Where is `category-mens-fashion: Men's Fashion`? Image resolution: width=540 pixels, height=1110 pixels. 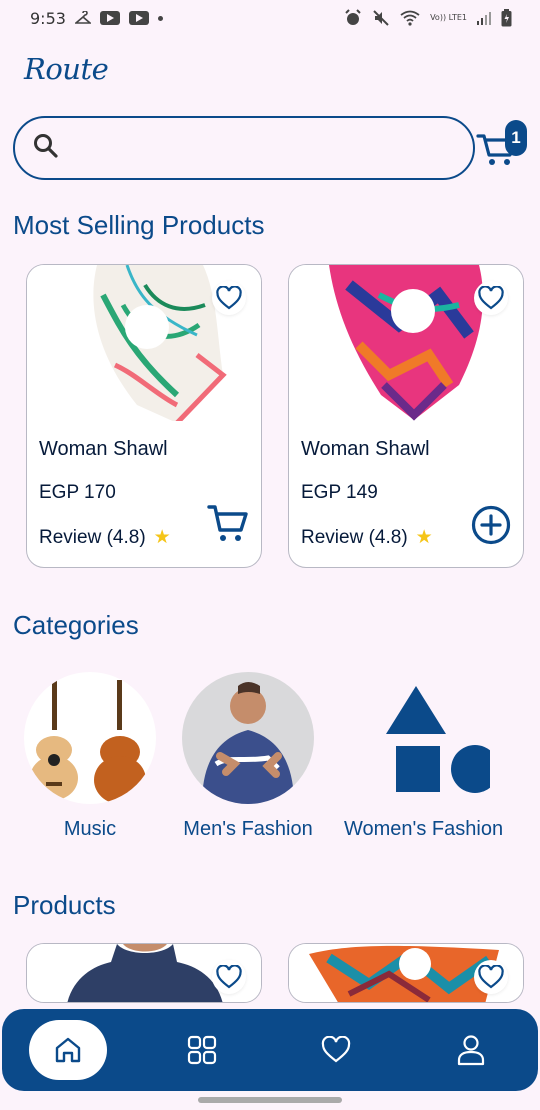 category-mens-fashion: Men's Fashion is located at coordinates (248, 756).